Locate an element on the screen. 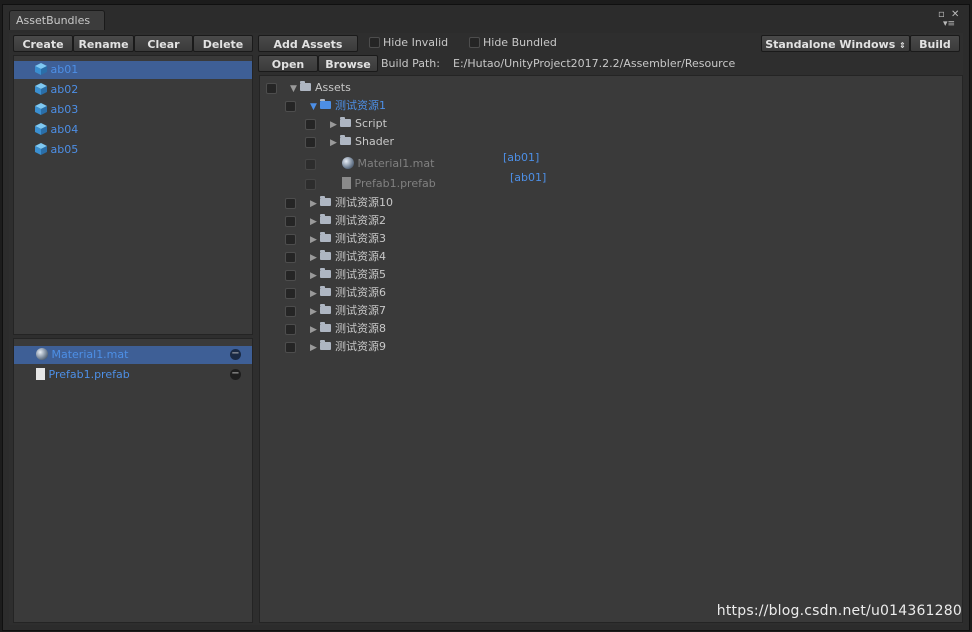  document-icon is located at coordinates (40, 374).